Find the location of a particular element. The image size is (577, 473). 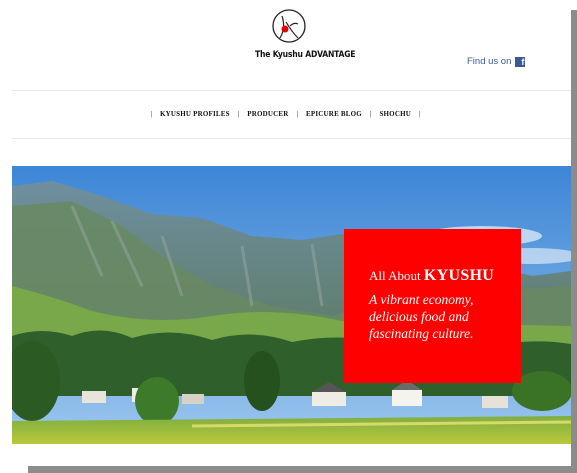

nav-item-shochu: SHOCHU is located at coordinates (395, 114).